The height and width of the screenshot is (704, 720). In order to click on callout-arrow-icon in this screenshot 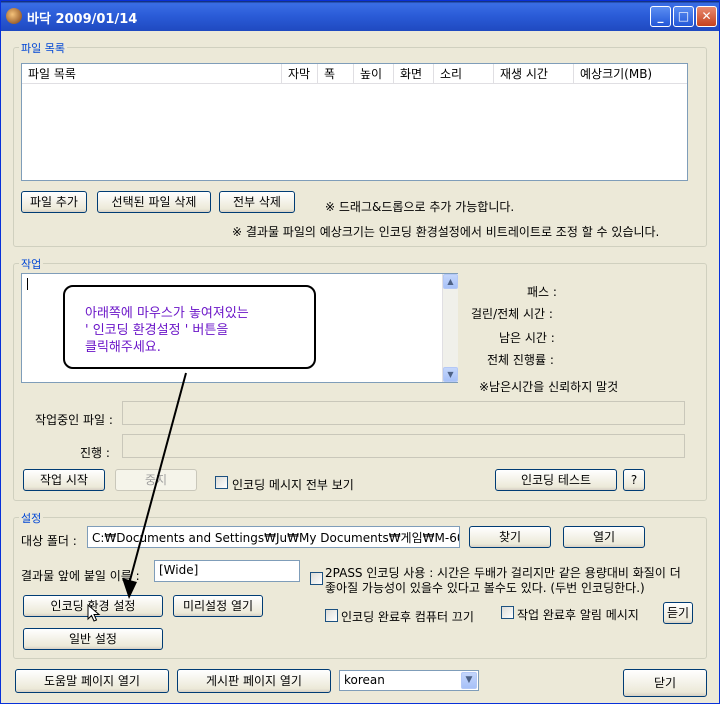, I will do `click(154, 485)`.